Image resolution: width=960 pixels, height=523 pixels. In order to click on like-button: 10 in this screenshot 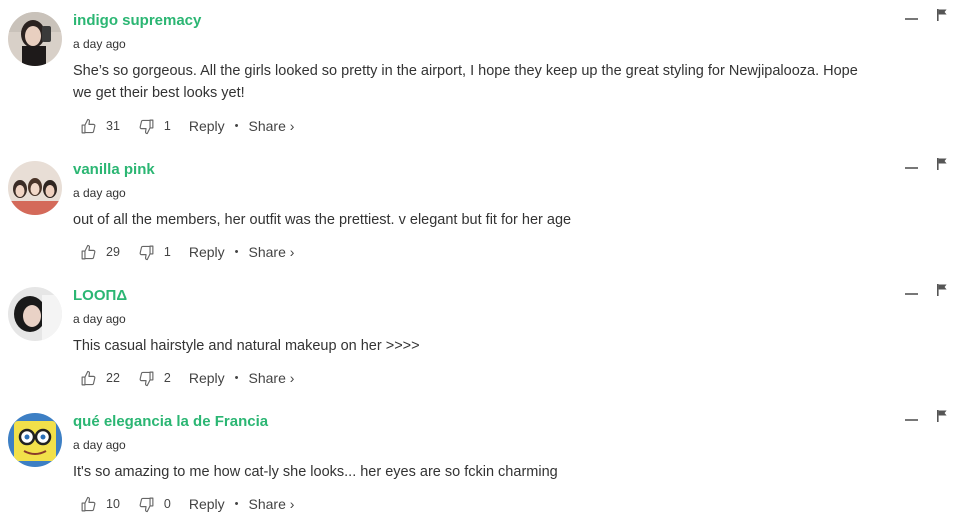, I will do `click(100, 504)`.